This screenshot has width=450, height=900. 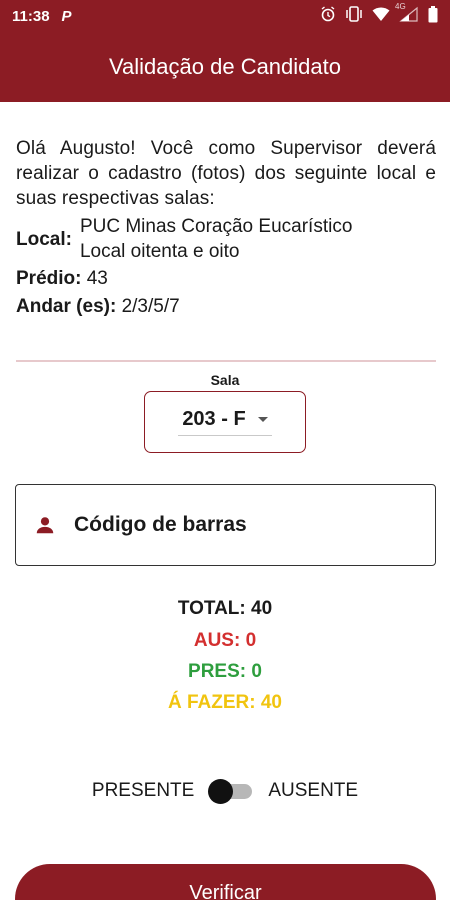 What do you see at coordinates (225, 380) in the screenshot?
I see `sala-label: Sala` at bounding box center [225, 380].